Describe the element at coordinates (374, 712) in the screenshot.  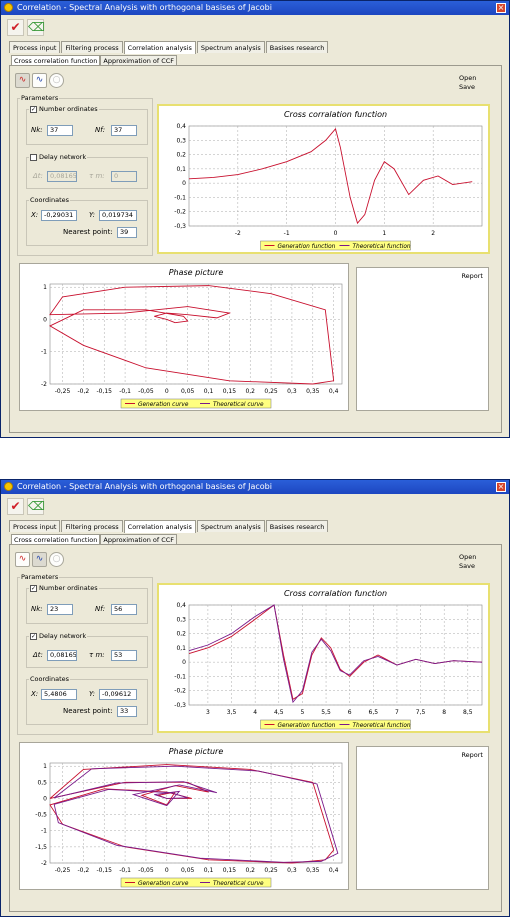
I see `x-tick-label: 6,5` at that location.